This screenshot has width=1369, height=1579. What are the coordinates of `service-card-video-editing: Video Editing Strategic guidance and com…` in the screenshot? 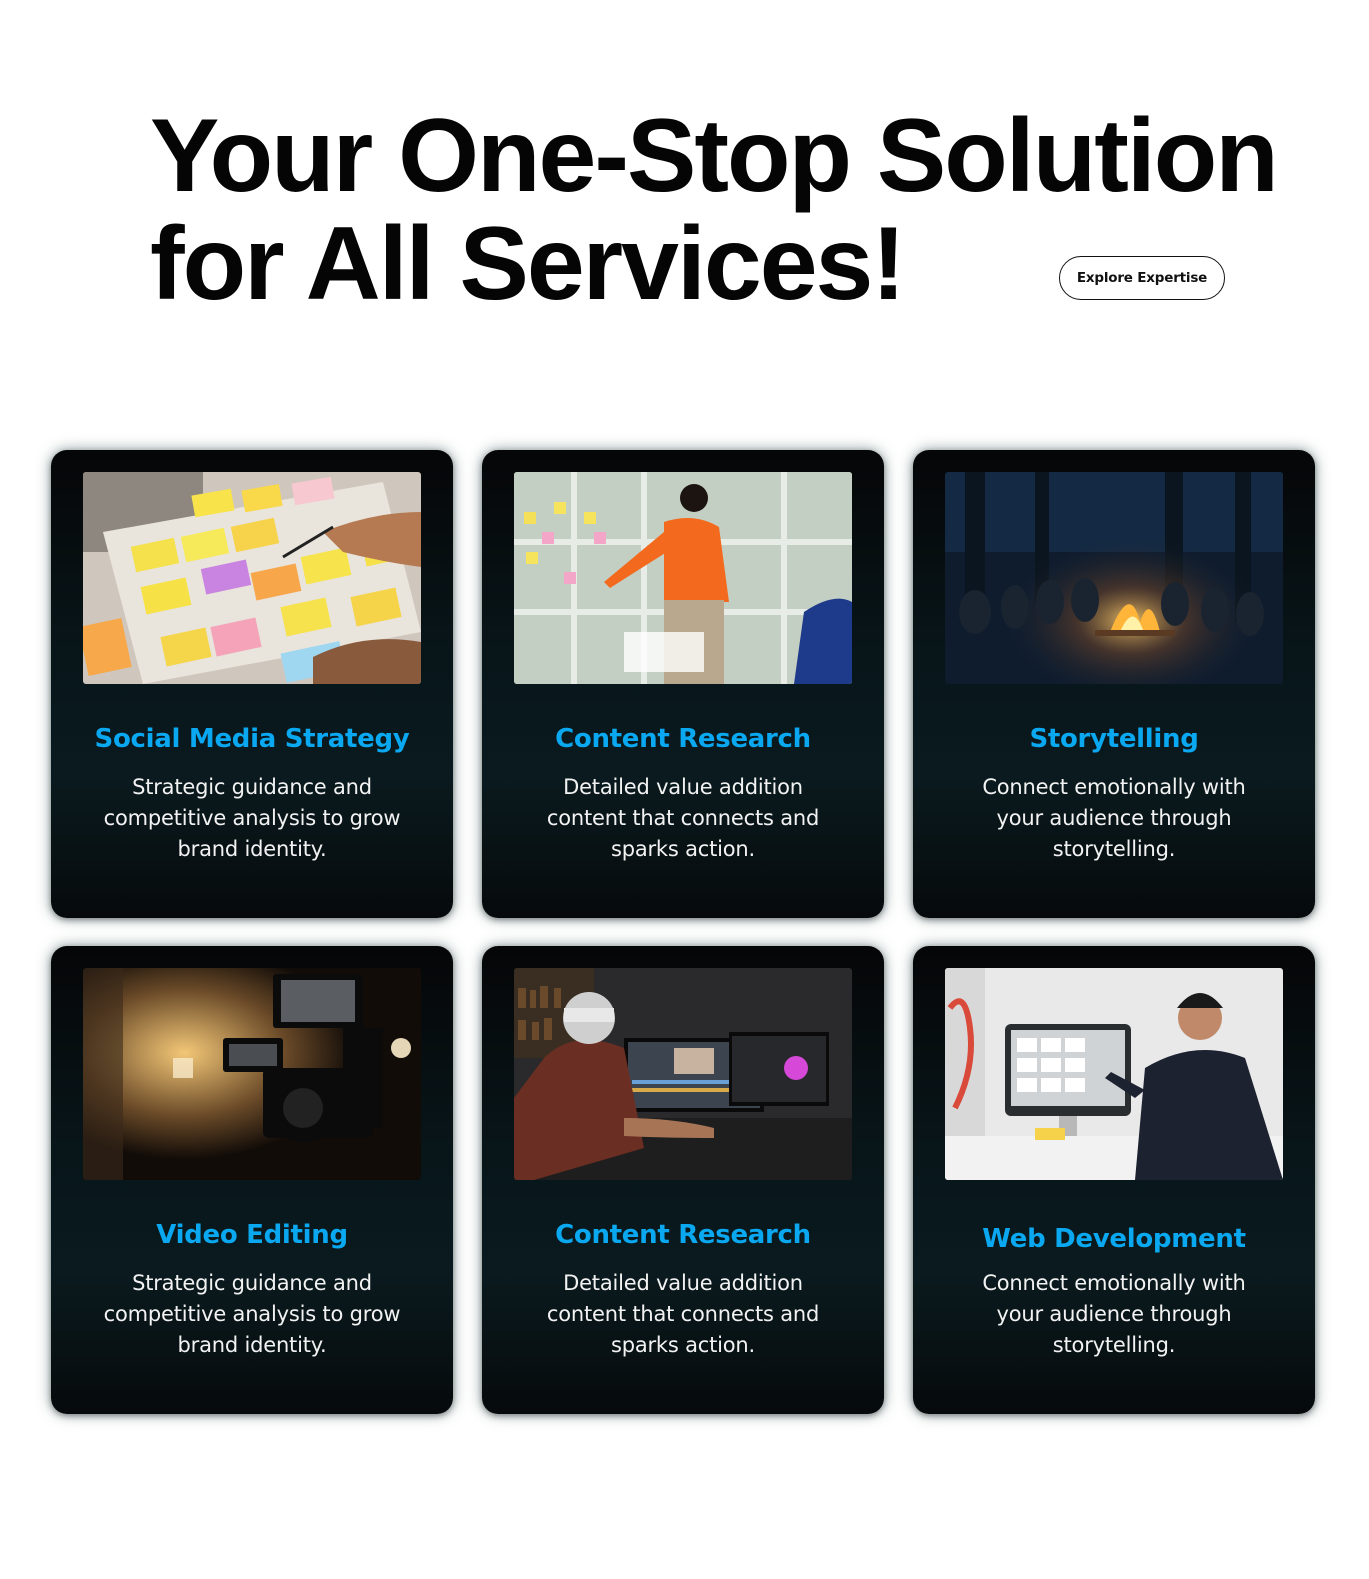 It's located at (252, 1180).